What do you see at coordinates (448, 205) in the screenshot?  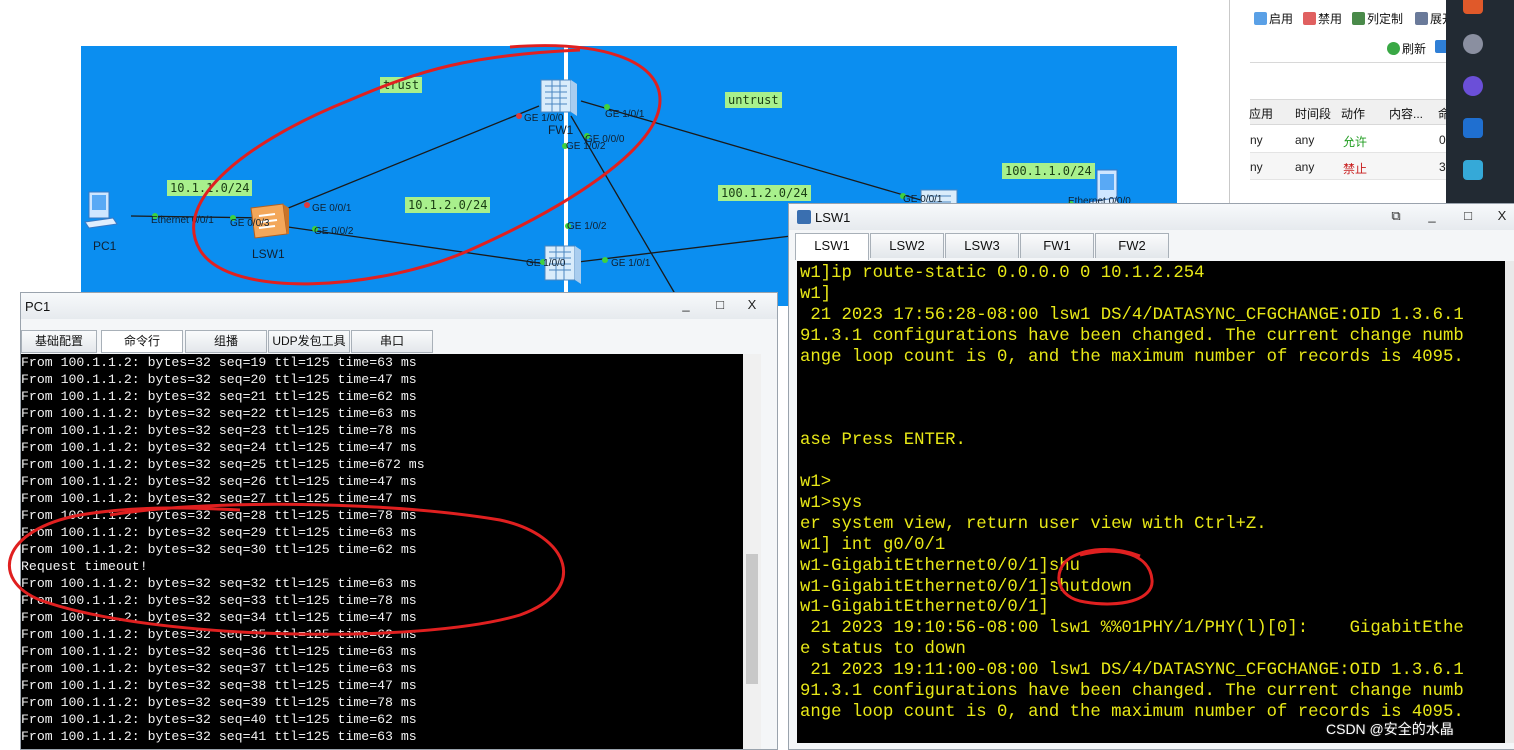 I see `network-label: 10.1.2.0/24` at bounding box center [448, 205].